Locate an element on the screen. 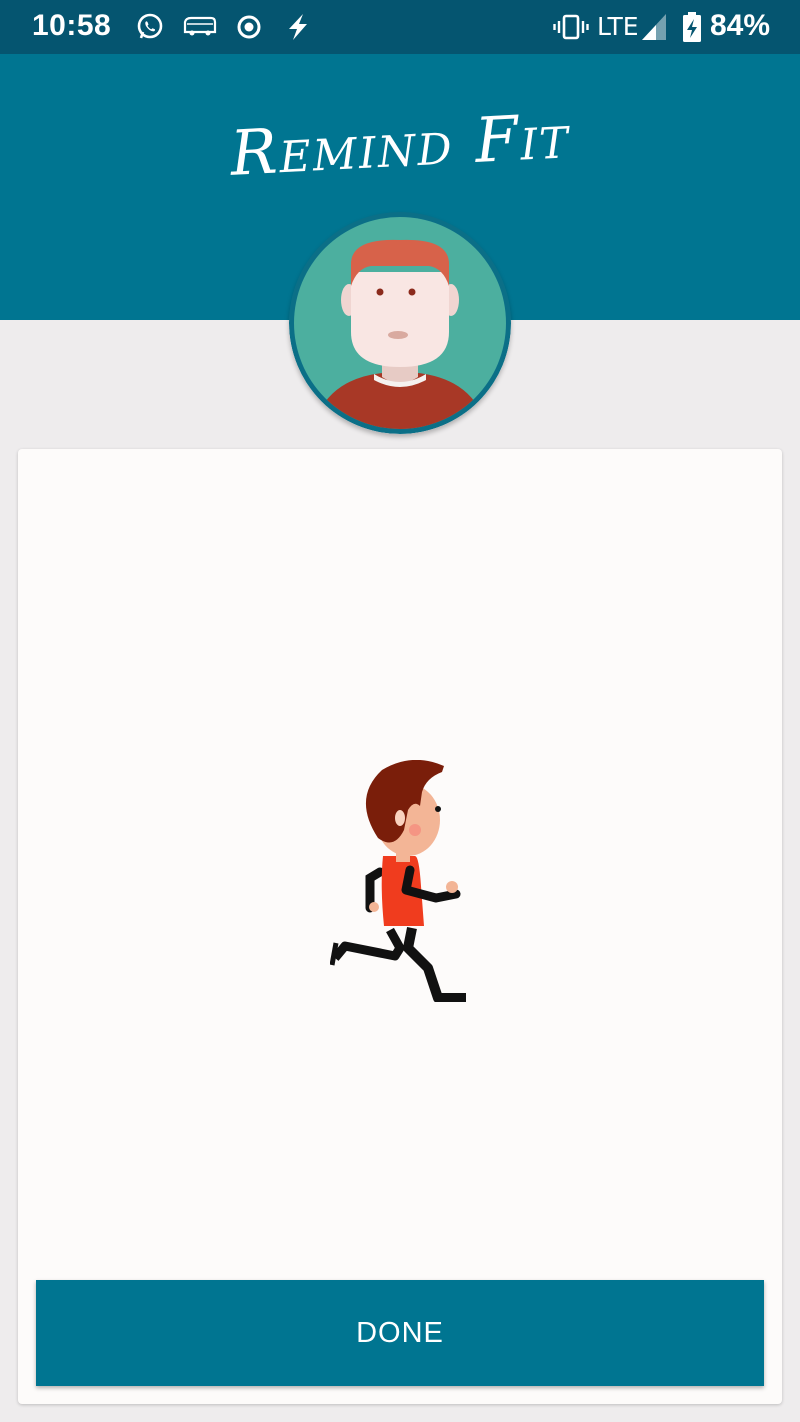  user-avatar-icon is located at coordinates (400, 323).